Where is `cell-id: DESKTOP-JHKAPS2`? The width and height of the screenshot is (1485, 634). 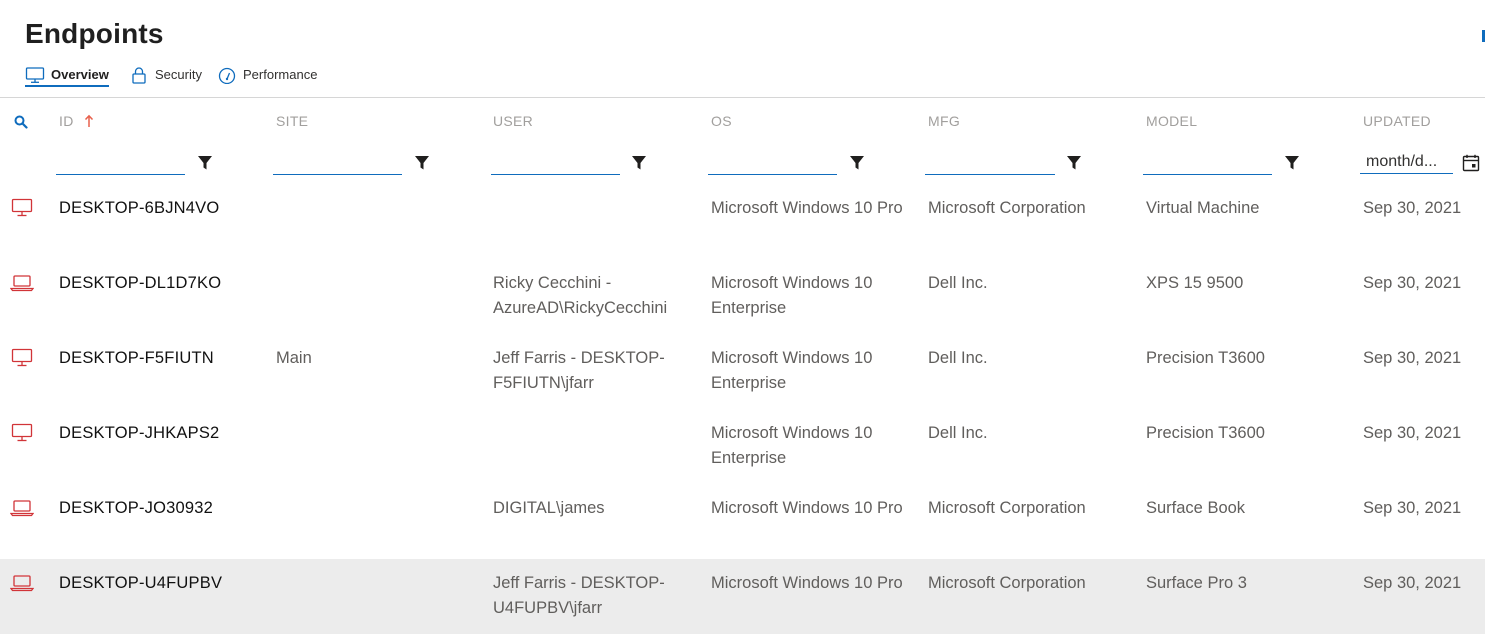 cell-id: DESKTOP-JHKAPS2 is located at coordinates (139, 433).